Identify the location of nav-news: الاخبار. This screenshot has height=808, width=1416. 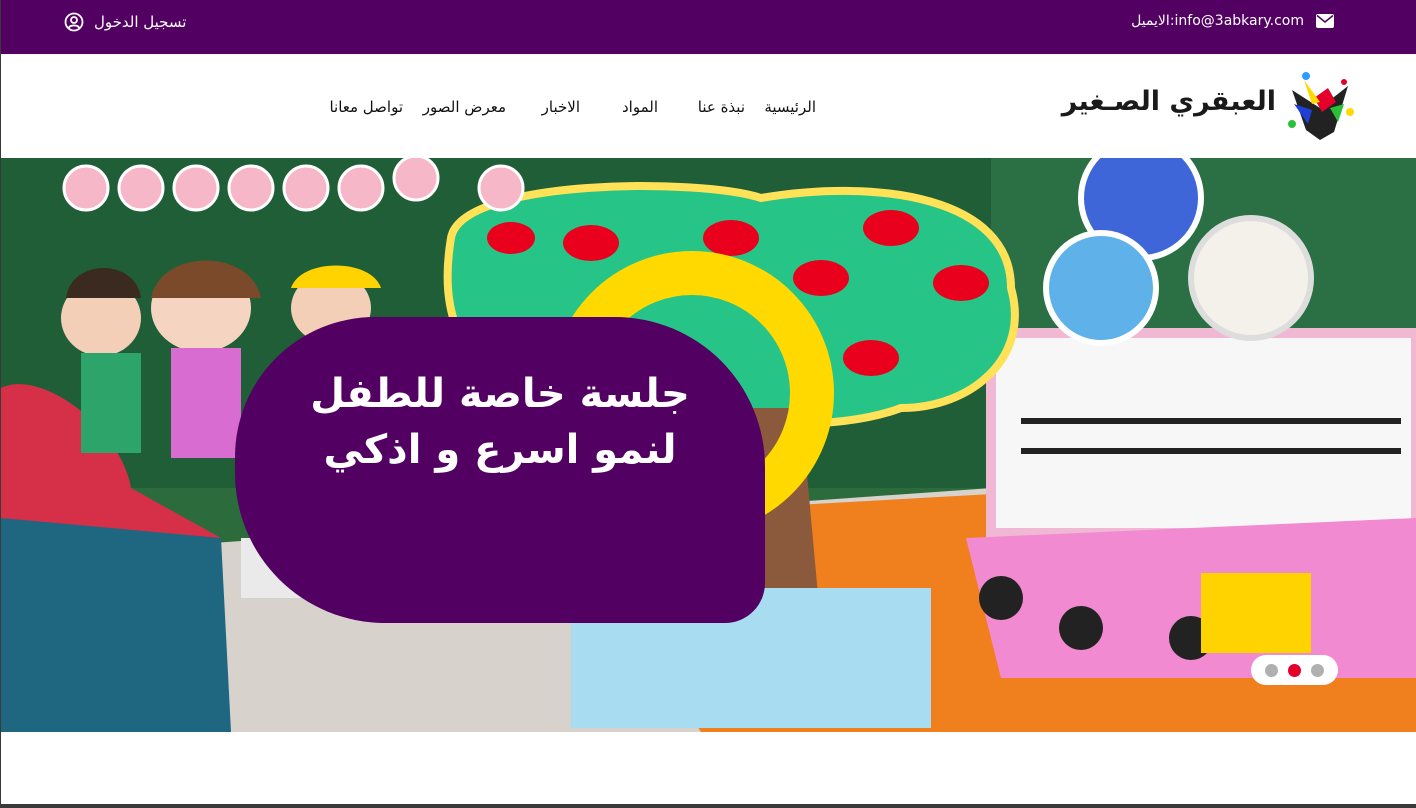
(561, 107).